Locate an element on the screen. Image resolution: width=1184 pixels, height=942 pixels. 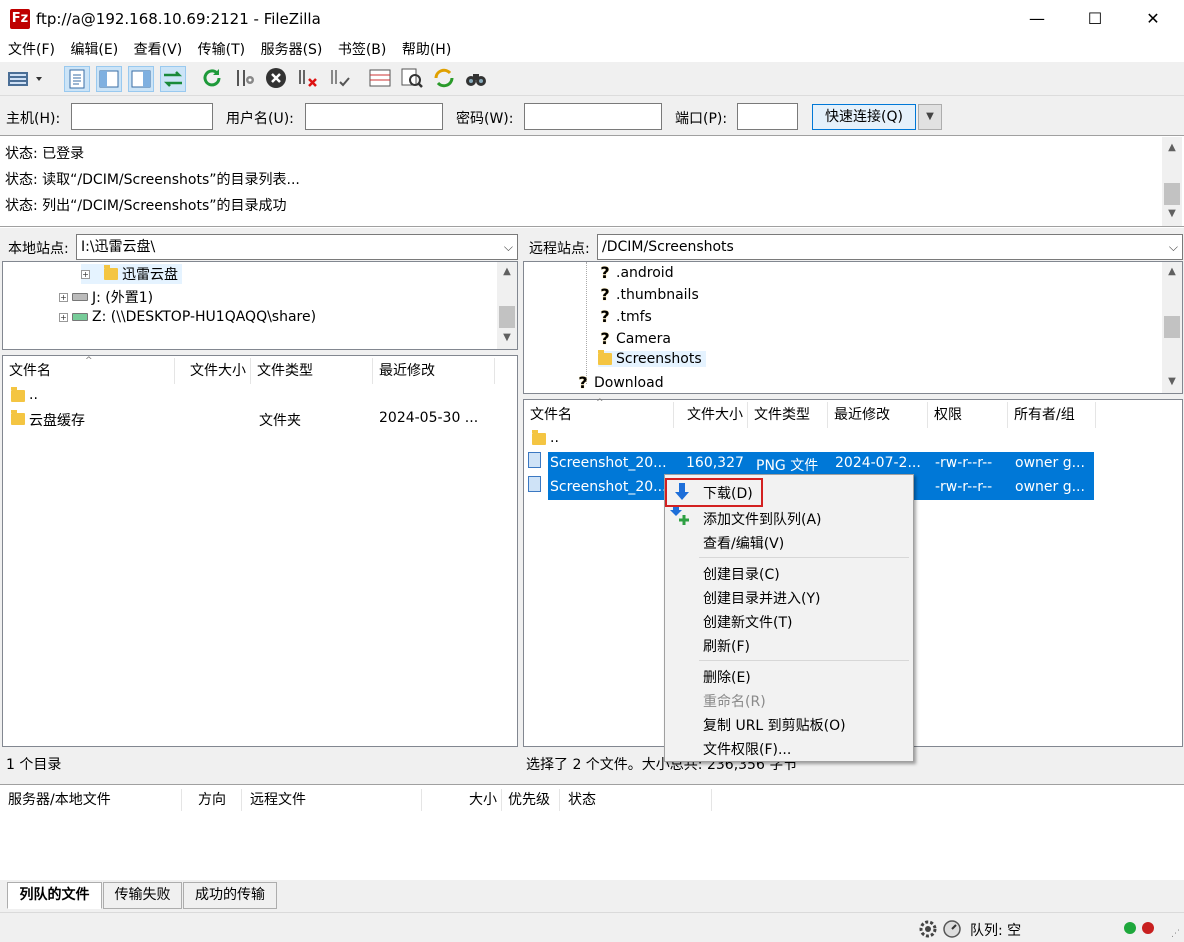
queue-header-server-local: 服务器/本地文件 is located at coordinates (91, 800).